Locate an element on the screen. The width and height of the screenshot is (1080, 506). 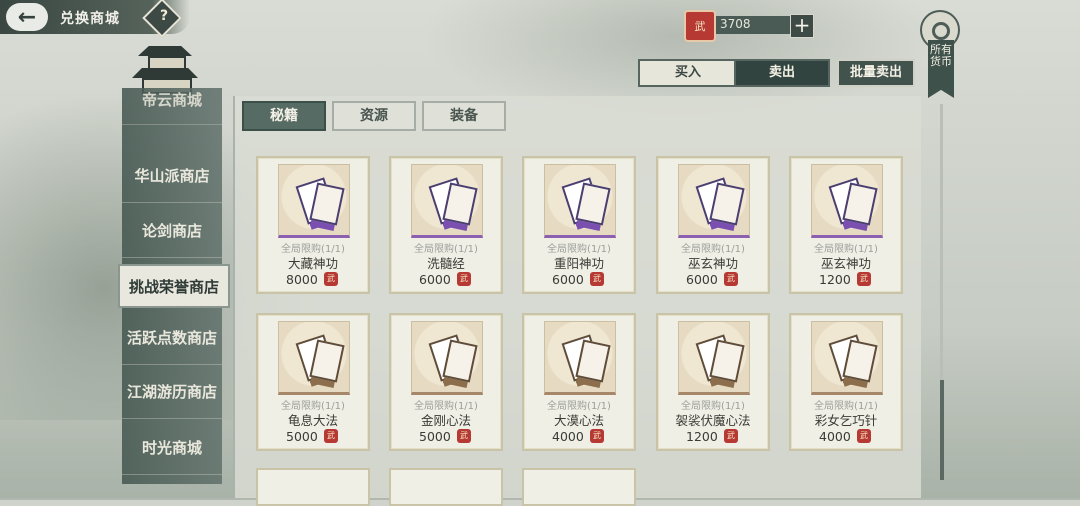
sidebar-item-jianghu-travel: 江湖游历商店 is located at coordinates (172, 391).